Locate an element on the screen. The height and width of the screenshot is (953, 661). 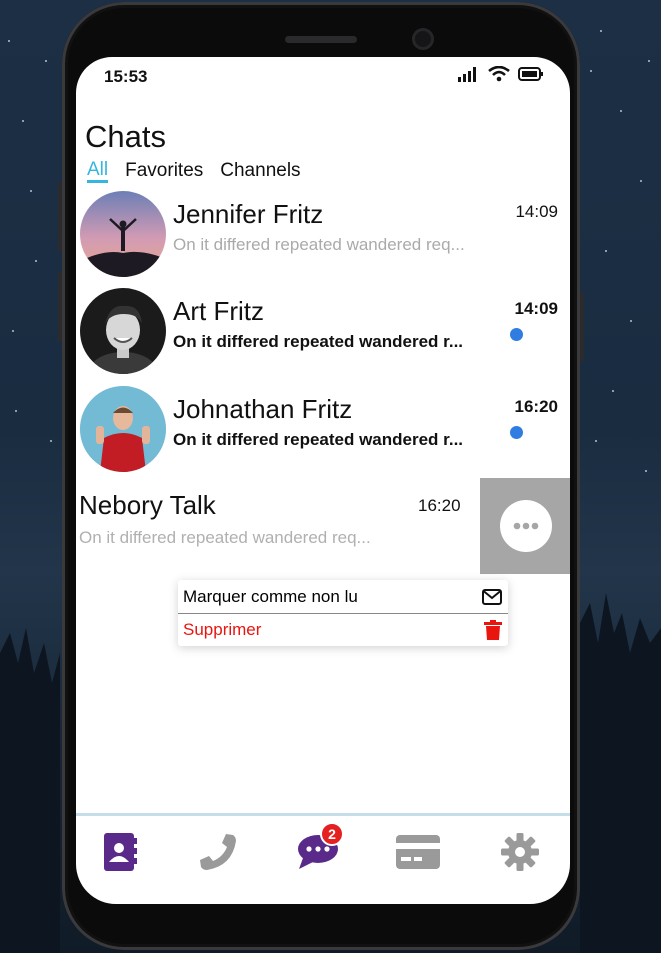
chat-name: Art Fritz is located at coordinates (218, 311).